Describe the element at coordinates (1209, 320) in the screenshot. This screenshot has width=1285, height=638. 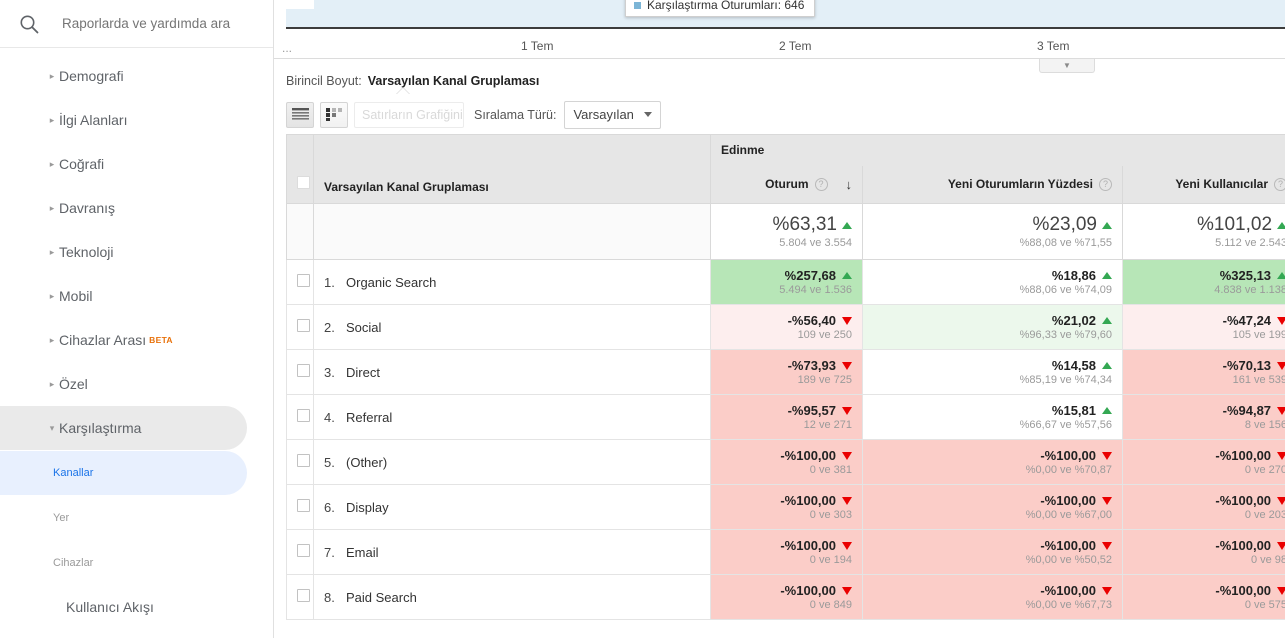
I see `cell-new-users-value-wrap: -%47,24` at that location.